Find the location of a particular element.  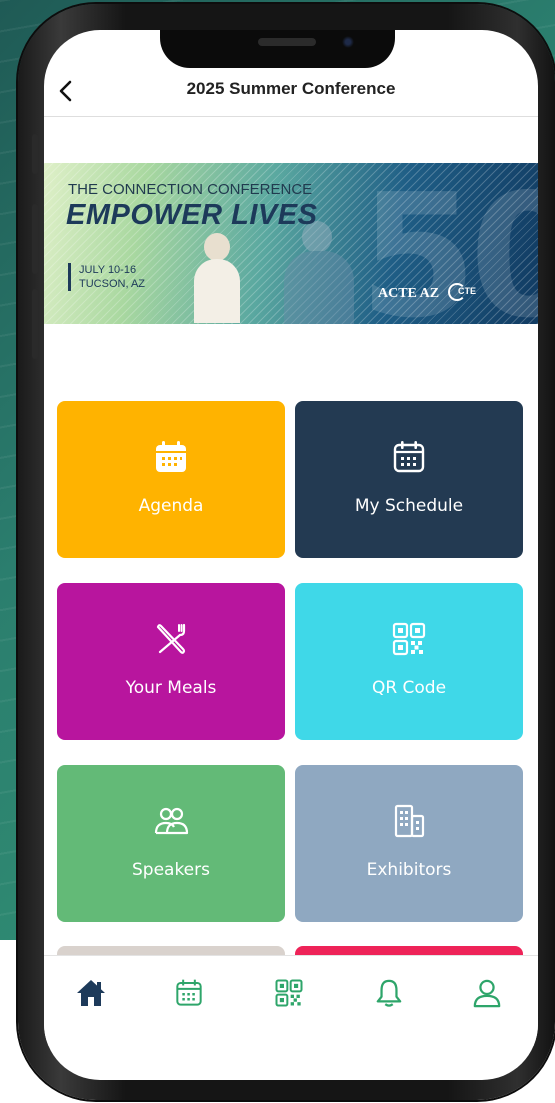

cte-logo: CTE is located at coordinates (465, 292).